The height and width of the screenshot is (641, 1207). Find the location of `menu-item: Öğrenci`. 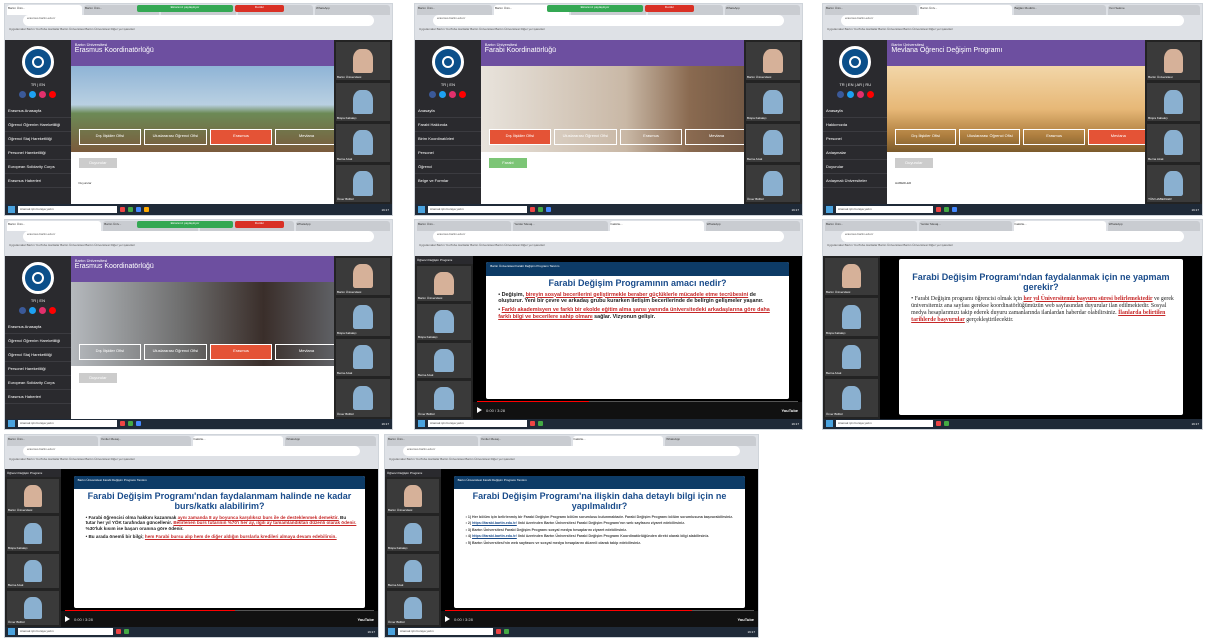

menu-item: Öğrenci is located at coordinates (448, 167).